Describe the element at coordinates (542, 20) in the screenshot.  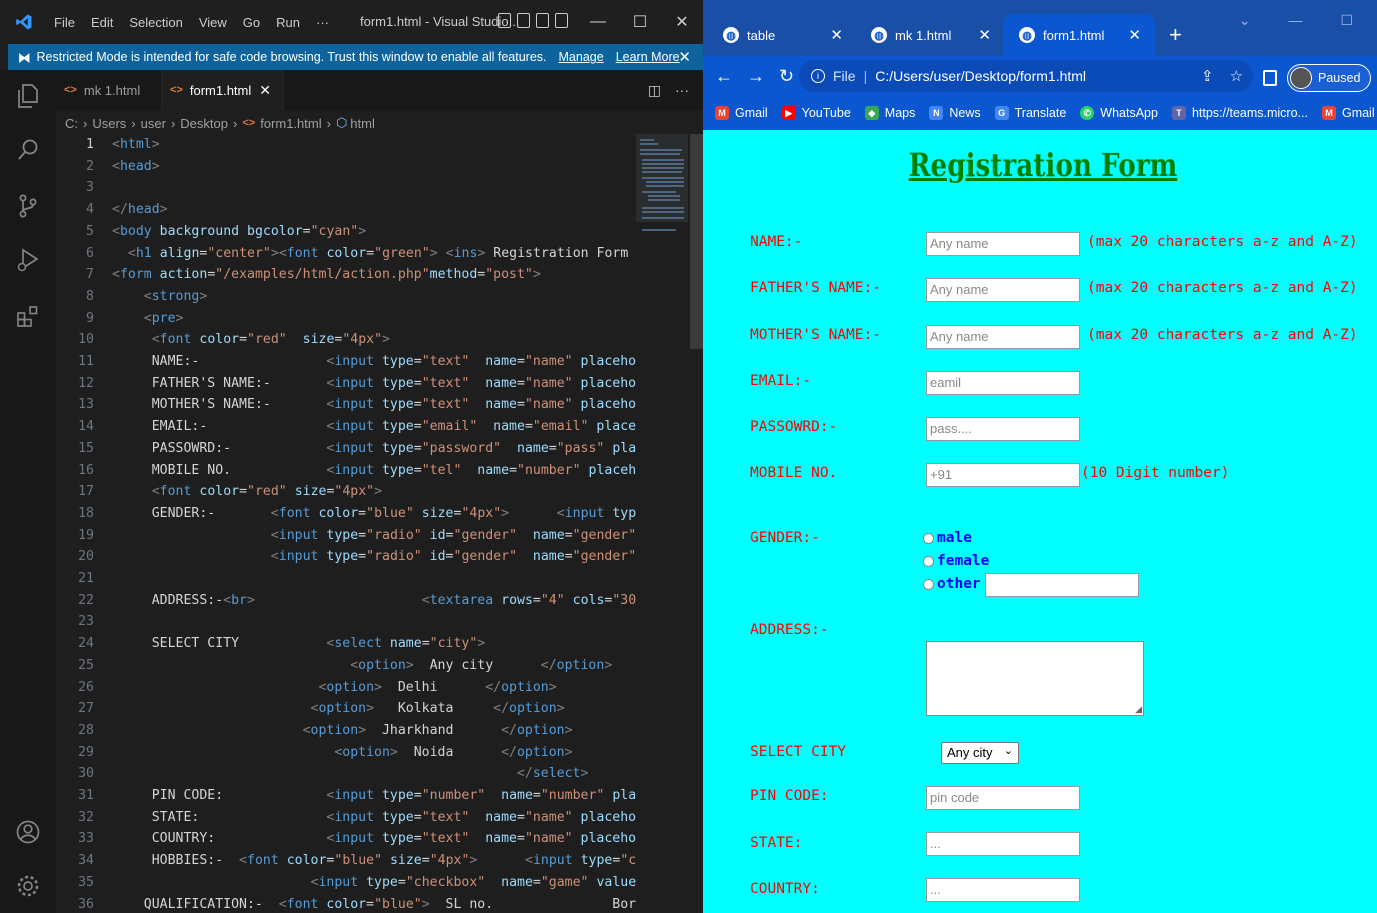
I see `layout-secondary-sidebar-icon` at that location.